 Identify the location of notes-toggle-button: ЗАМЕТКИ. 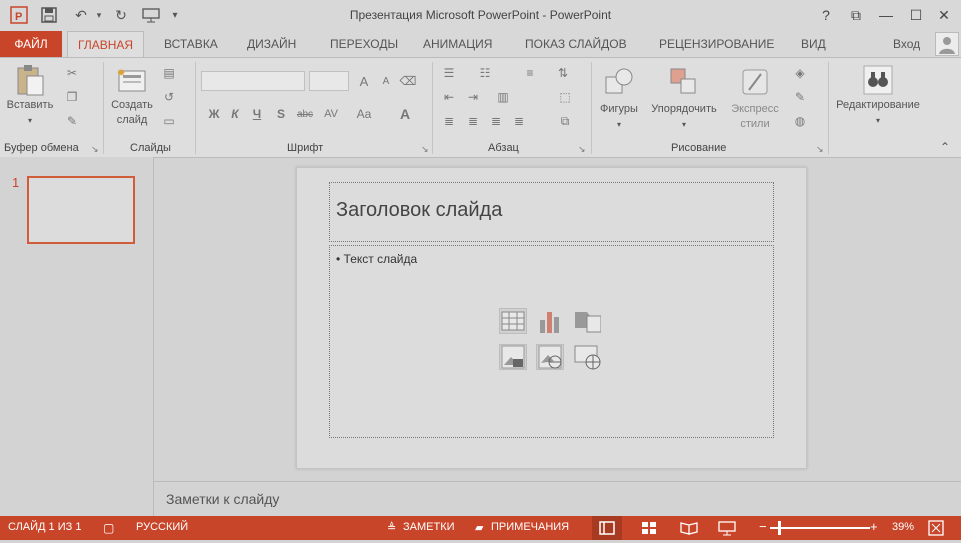
(429, 527).